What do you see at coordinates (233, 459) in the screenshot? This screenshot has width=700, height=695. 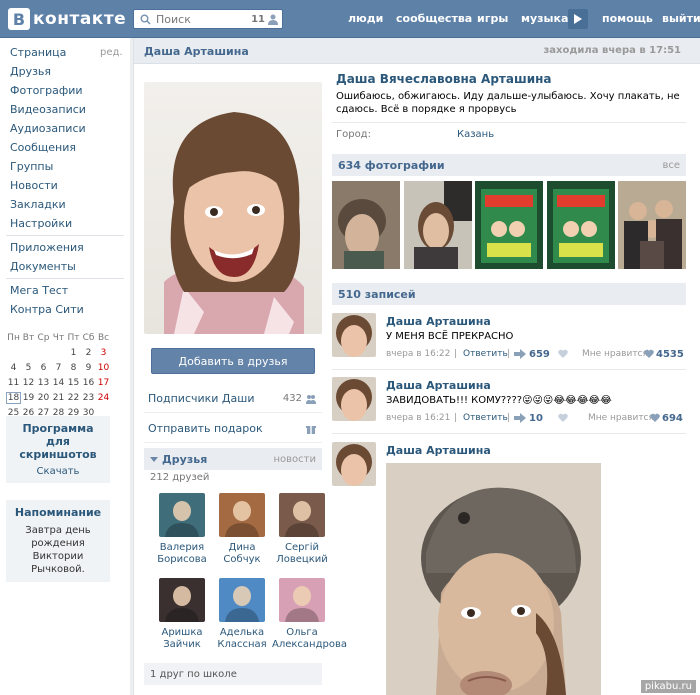 I see `friends-section-header: Друзья новости` at bounding box center [233, 459].